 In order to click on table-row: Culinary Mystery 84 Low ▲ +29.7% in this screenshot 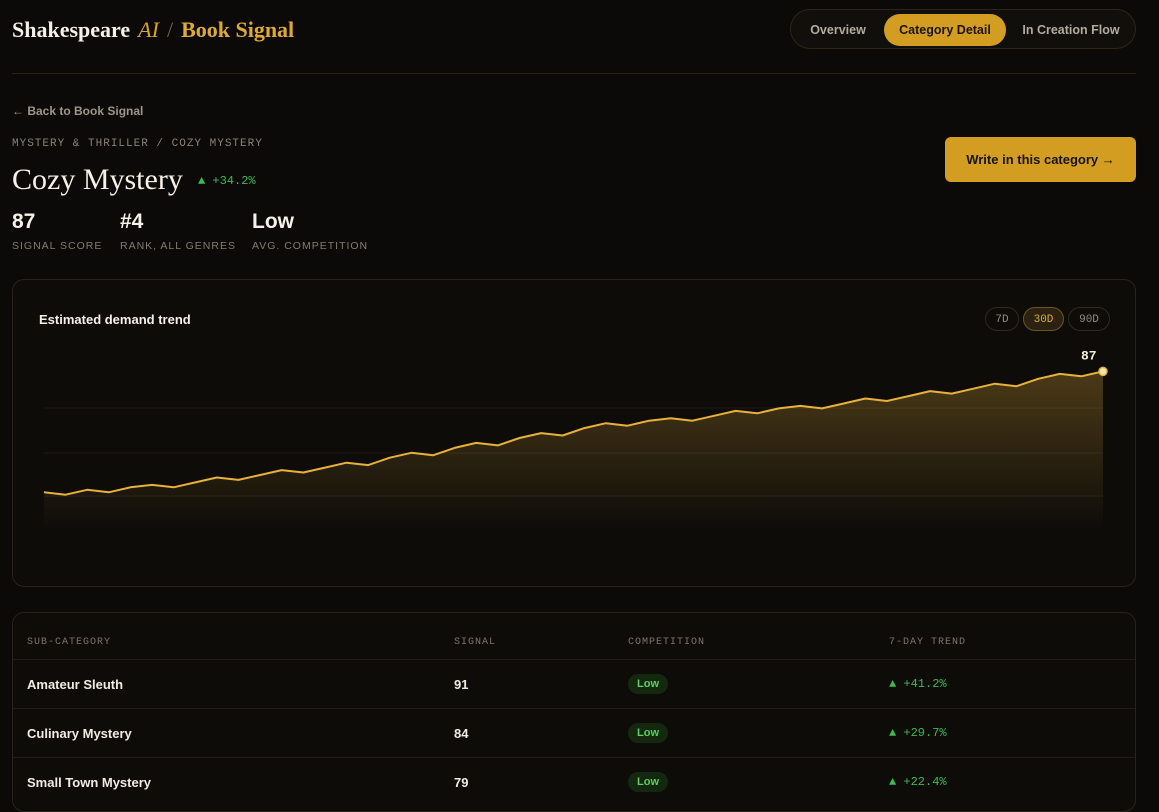, I will do `click(574, 732)`.